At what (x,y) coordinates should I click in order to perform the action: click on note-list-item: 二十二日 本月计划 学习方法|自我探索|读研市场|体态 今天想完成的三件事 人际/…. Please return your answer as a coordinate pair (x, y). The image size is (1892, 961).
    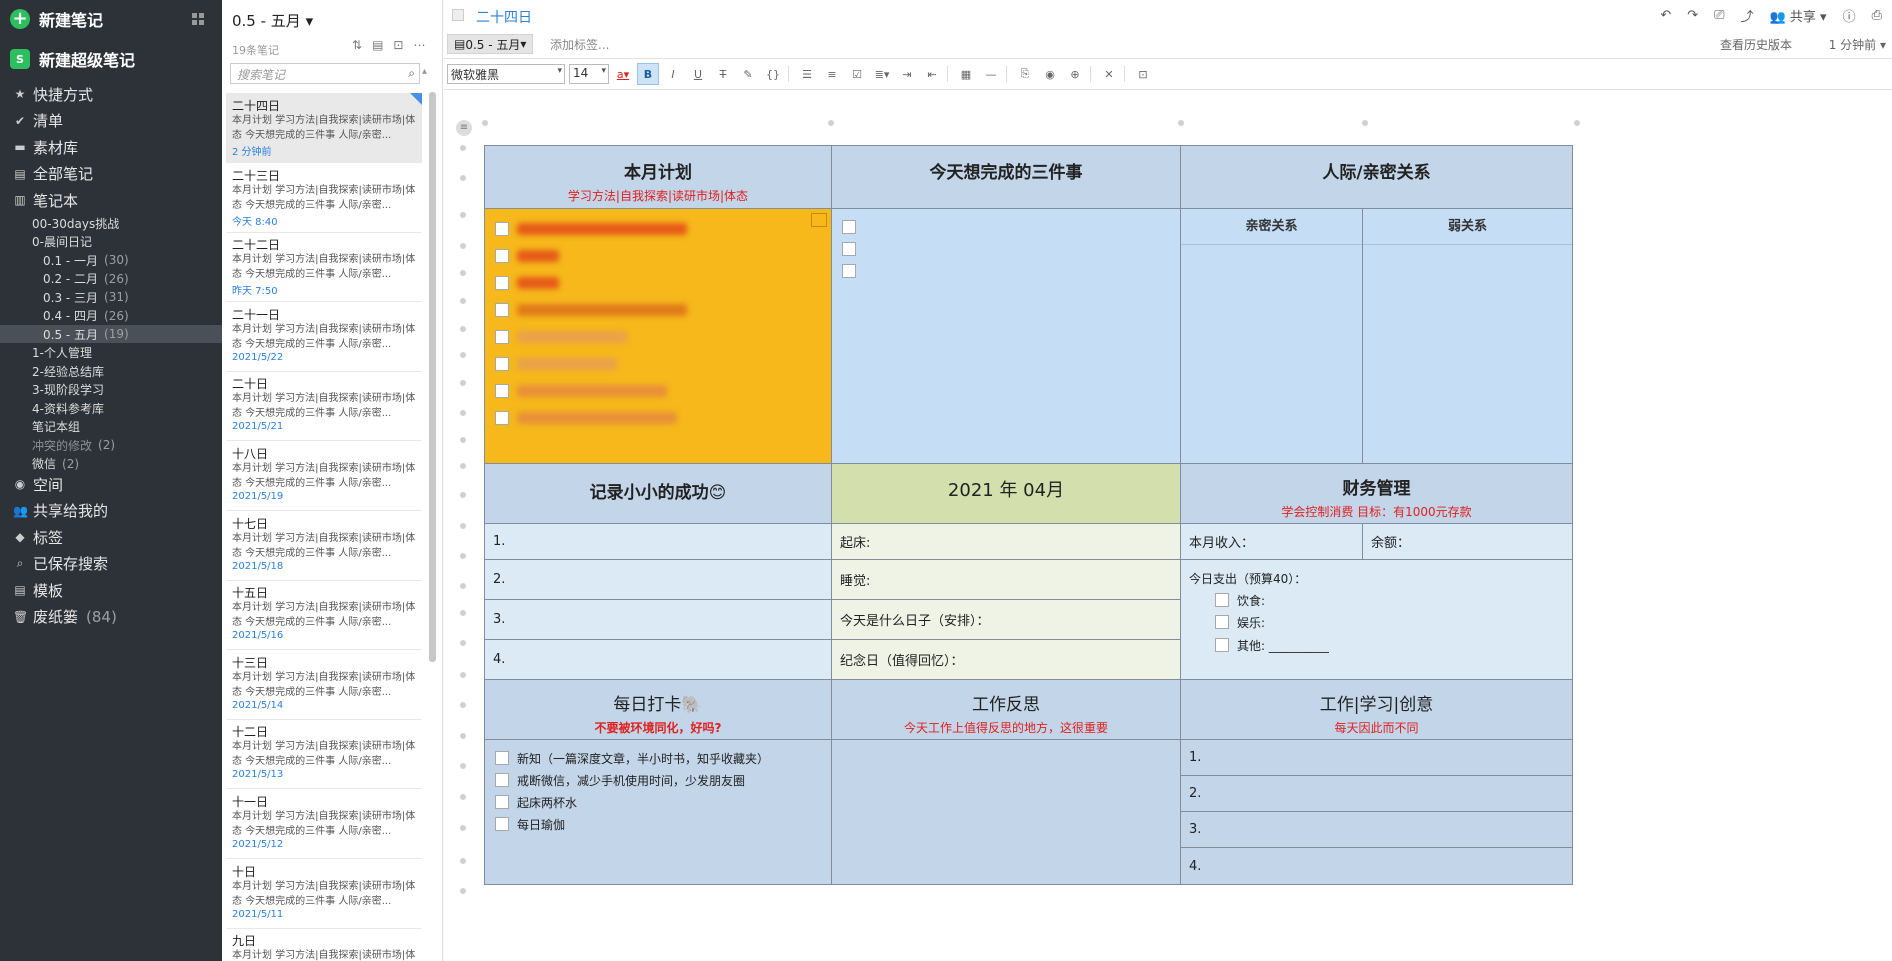
    Looking at the image, I should click on (324, 267).